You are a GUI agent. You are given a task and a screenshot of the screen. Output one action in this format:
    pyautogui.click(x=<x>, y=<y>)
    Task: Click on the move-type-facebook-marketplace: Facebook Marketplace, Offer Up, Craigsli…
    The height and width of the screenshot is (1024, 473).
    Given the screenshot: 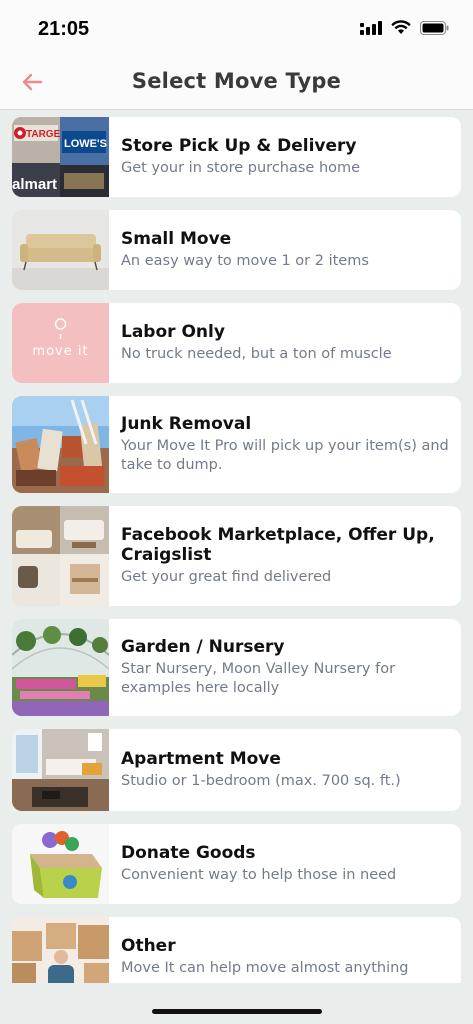 What is the action you would take?
    pyautogui.click(x=236, y=556)
    